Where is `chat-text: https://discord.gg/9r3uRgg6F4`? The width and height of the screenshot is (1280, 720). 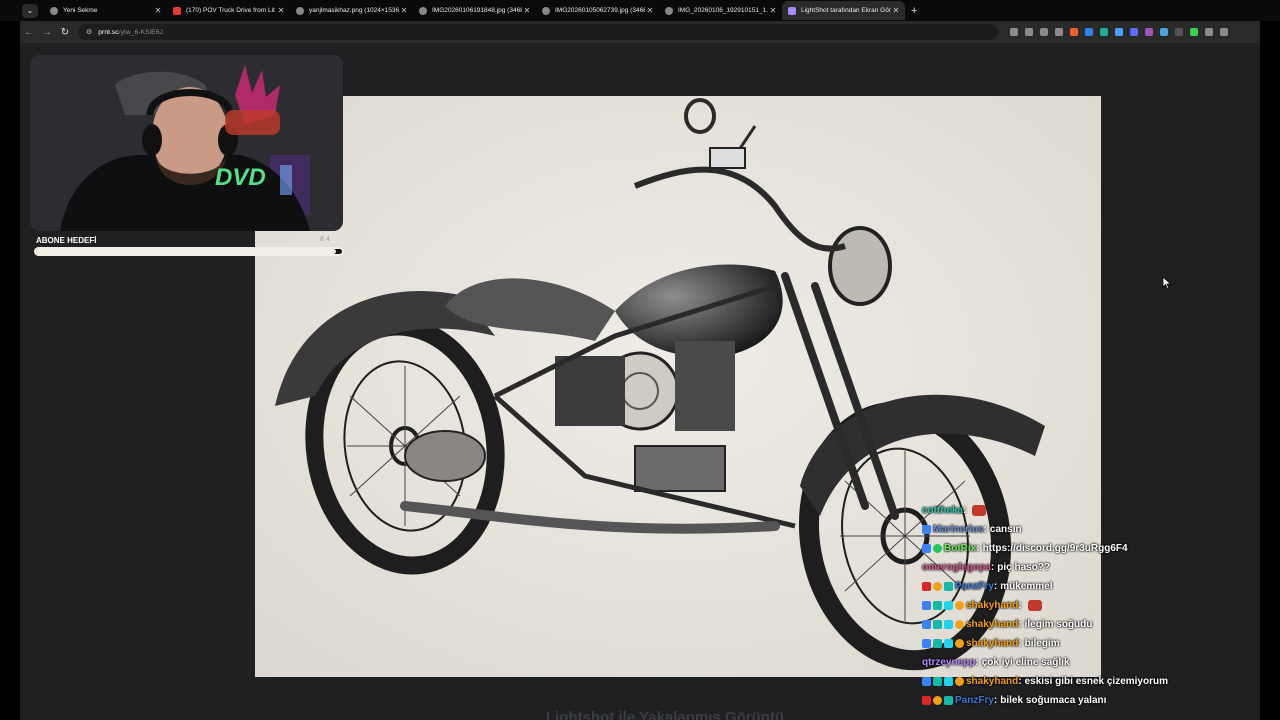
chat-text: https://discord.gg/9r3uRgg6F4 is located at coordinates (1055, 548).